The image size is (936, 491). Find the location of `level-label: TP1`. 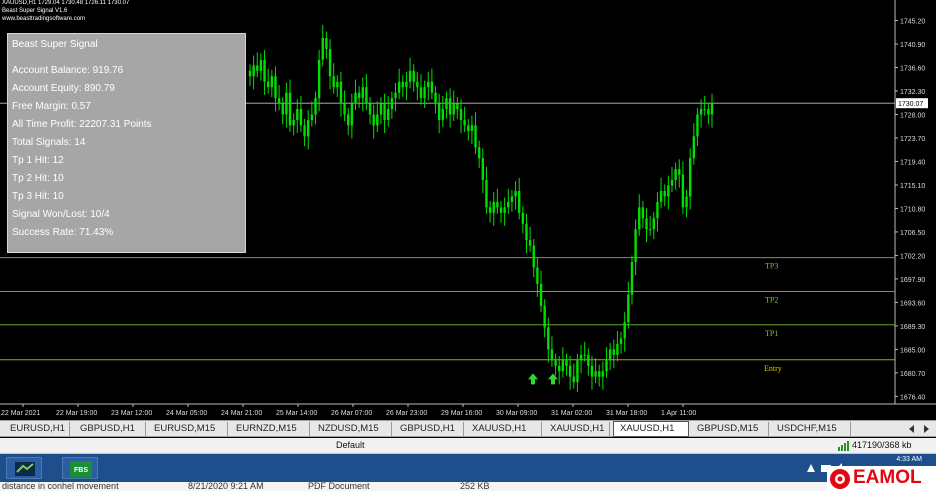

level-label: TP1 is located at coordinates (771, 333).